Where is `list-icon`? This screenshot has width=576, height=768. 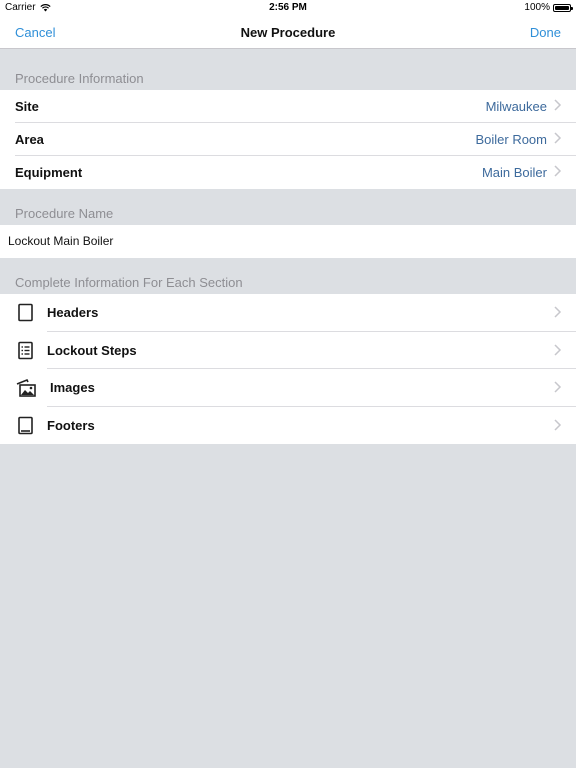
list-icon is located at coordinates (25, 350).